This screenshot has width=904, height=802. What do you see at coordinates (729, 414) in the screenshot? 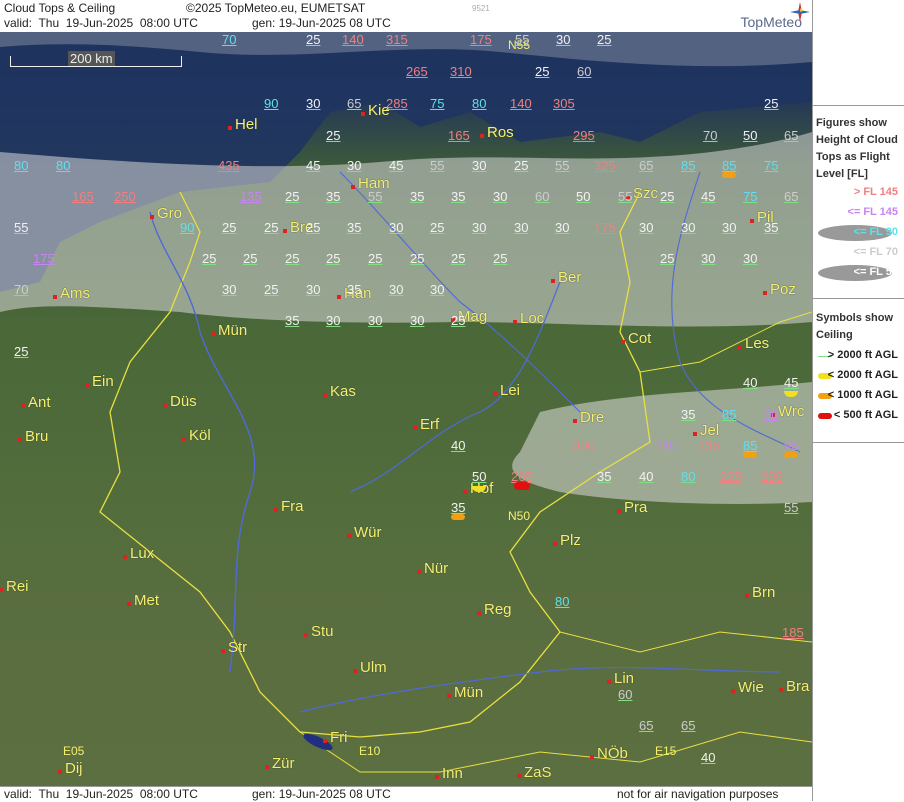
I see `cloud-top-value: 85` at bounding box center [729, 414].